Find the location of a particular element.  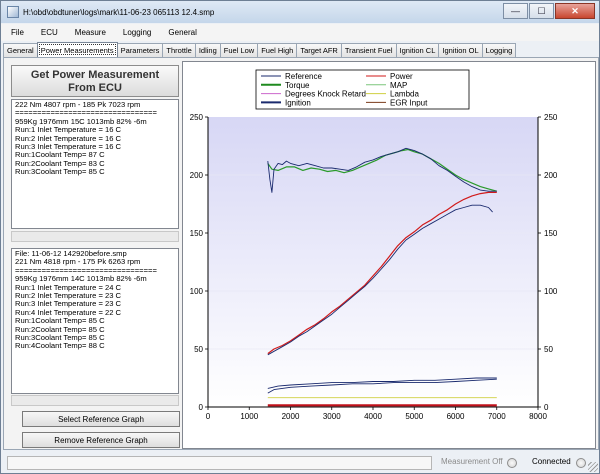

menu-general: General is located at coordinates (182, 32).